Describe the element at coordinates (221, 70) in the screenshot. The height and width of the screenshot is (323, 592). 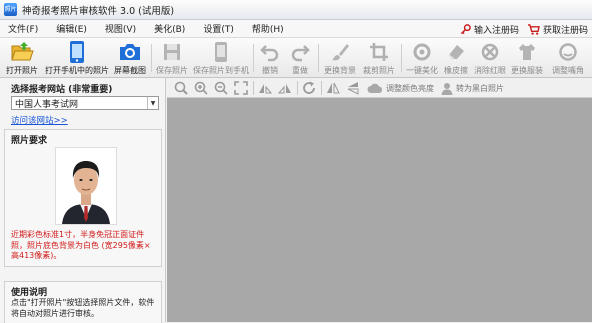
I see `save-to-phone-label: 保存照片到手机` at that location.